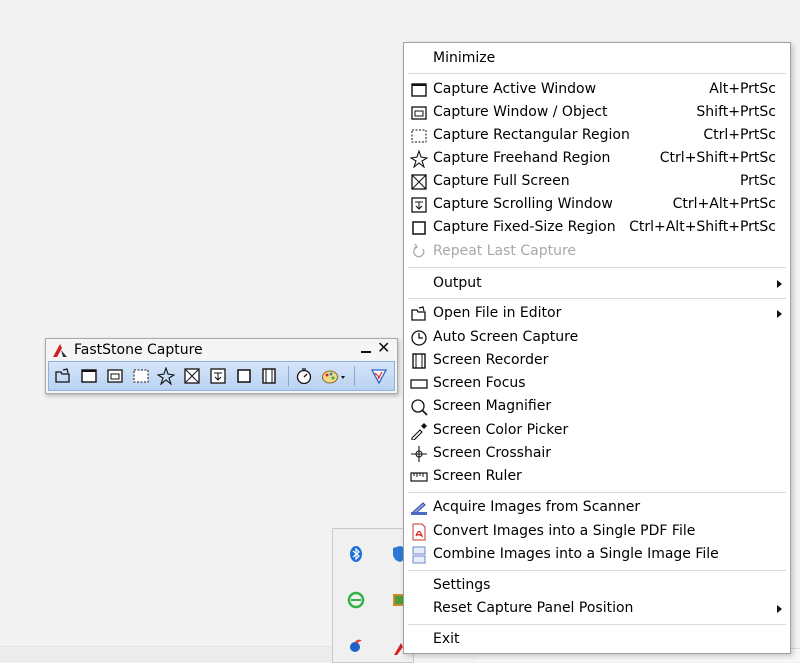  What do you see at coordinates (597, 608) in the screenshot?
I see `menu-item-reset-capture-panel-position: Reset Capture Panel Position` at bounding box center [597, 608].